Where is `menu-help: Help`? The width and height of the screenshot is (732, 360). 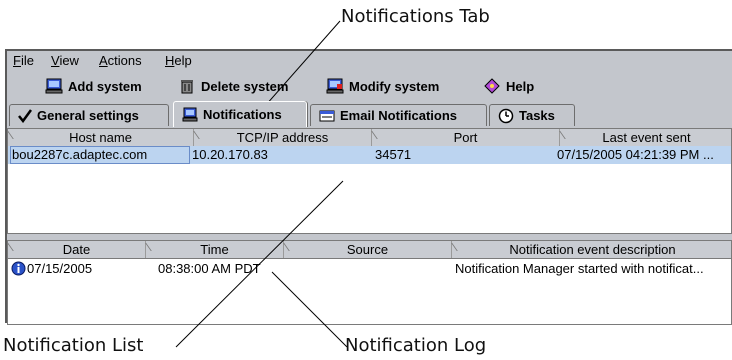
menu-help: Help is located at coordinates (178, 60).